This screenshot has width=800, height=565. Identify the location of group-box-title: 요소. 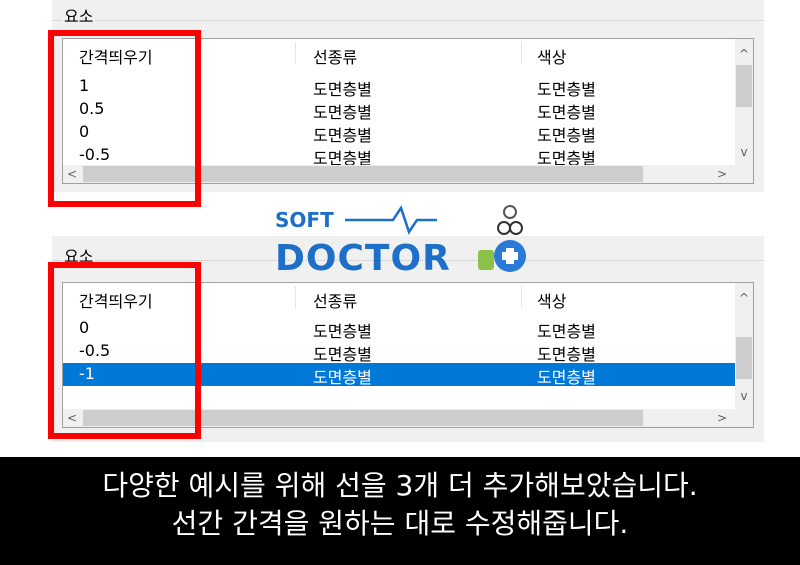
(79, 16).